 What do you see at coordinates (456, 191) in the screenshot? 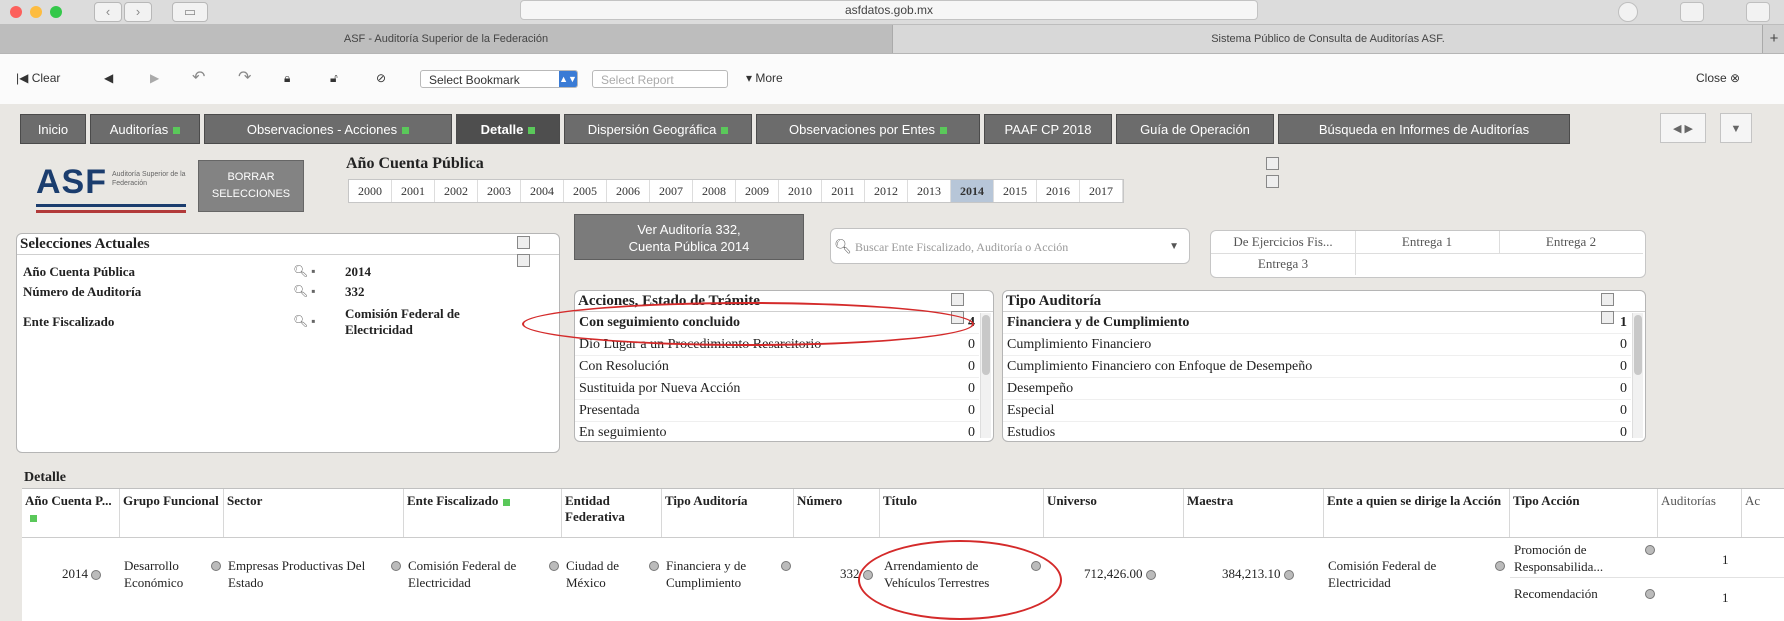
I see `year-option: 2002` at bounding box center [456, 191].